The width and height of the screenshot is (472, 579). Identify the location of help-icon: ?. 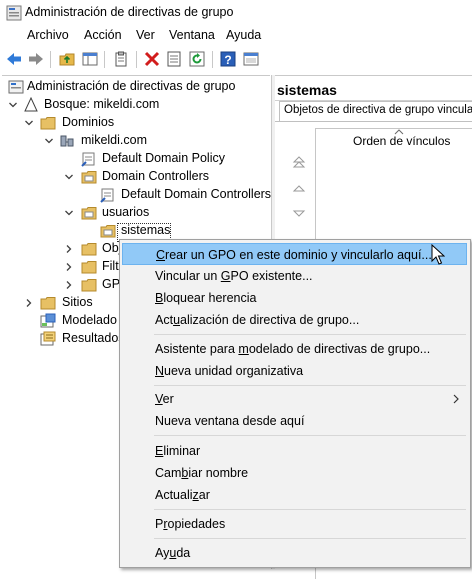
(228, 59).